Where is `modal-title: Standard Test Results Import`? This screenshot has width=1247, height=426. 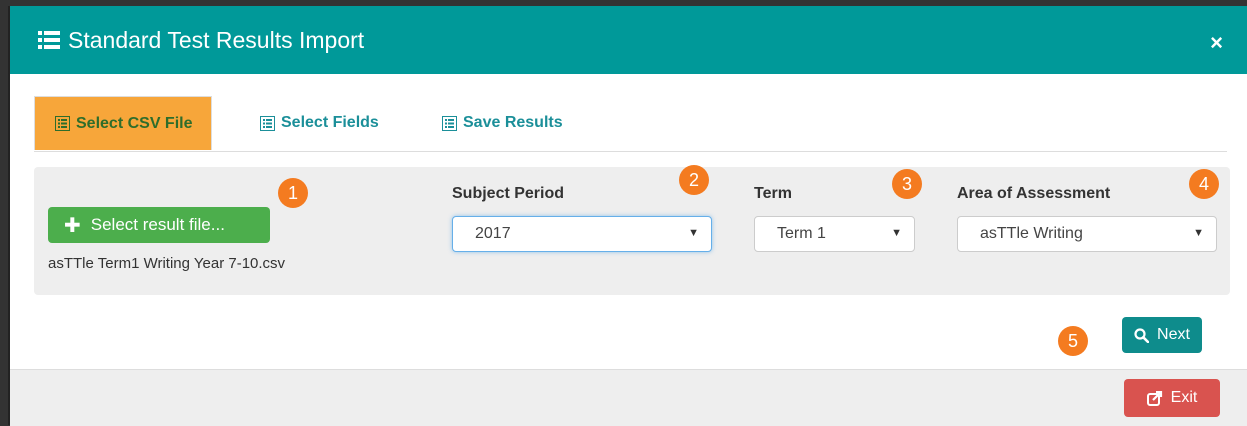 modal-title: Standard Test Results Import is located at coordinates (216, 39).